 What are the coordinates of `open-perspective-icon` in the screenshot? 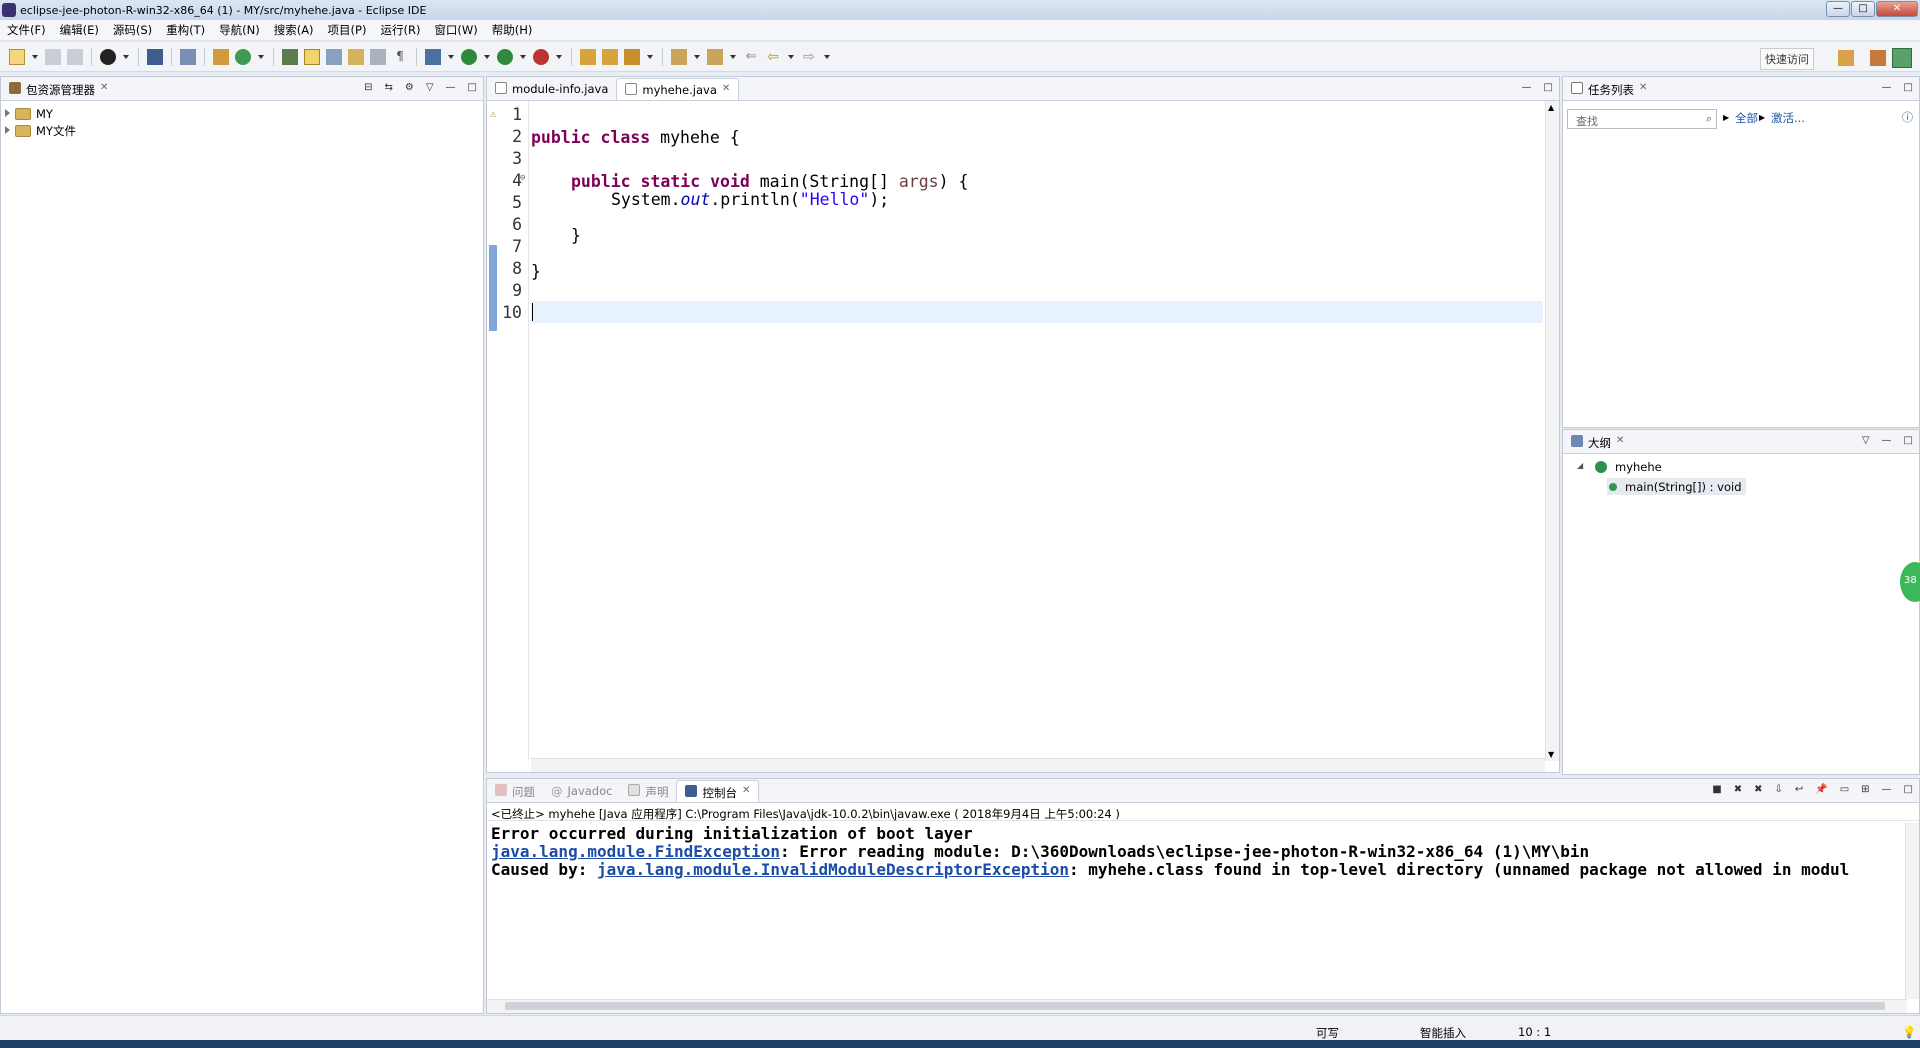 It's located at (1846, 58).